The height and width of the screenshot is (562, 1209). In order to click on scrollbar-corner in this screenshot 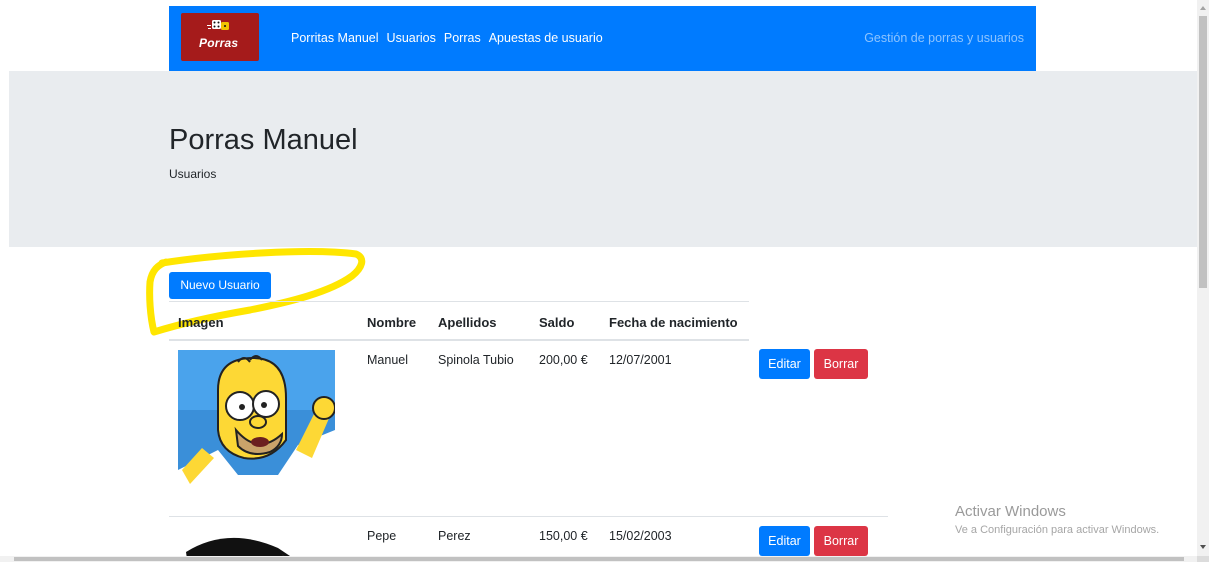, I will do `click(1203, 559)`.